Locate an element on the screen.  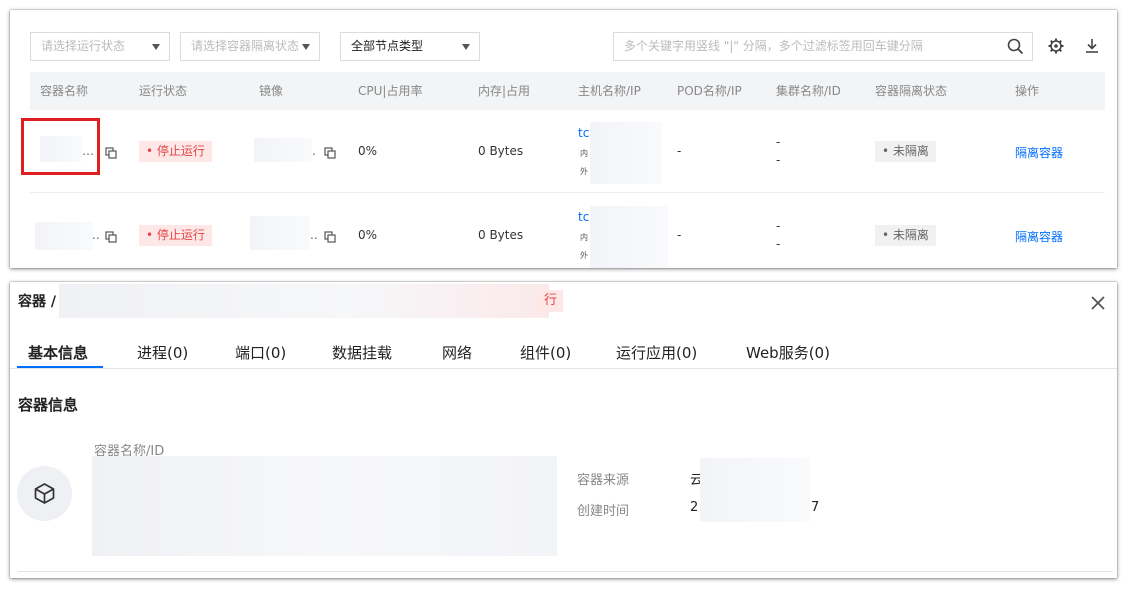
tab-running-apps: 运行应用(0) is located at coordinates (656, 352).